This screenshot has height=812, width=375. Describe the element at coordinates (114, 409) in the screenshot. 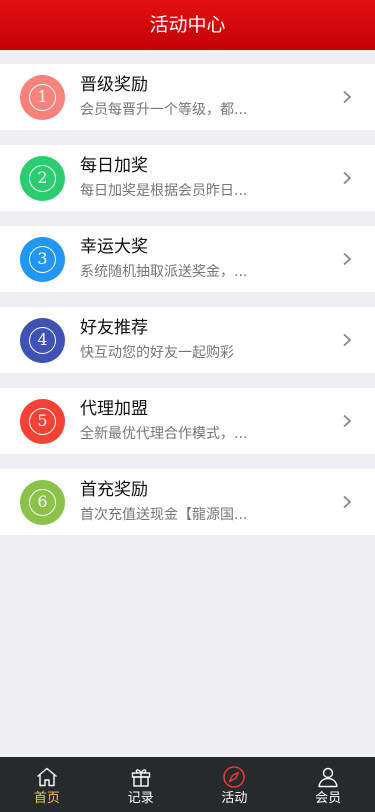

I see `item-title: 代理加盟` at that location.